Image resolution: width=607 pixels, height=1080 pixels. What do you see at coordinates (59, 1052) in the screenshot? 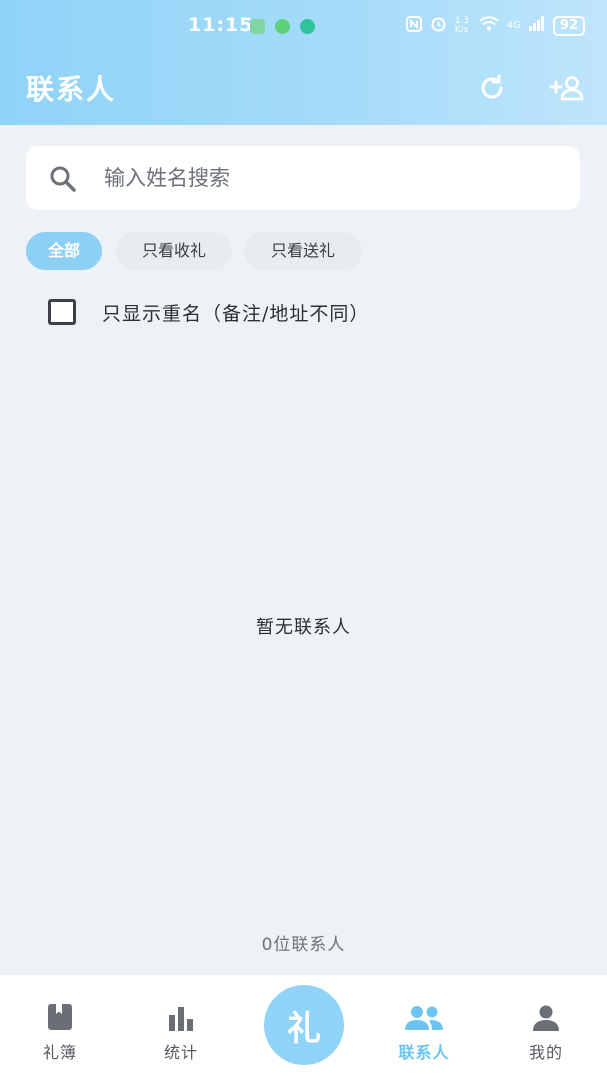
I see `tab-label-gift-book: 礼簿` at bounding box center [59, 1052].